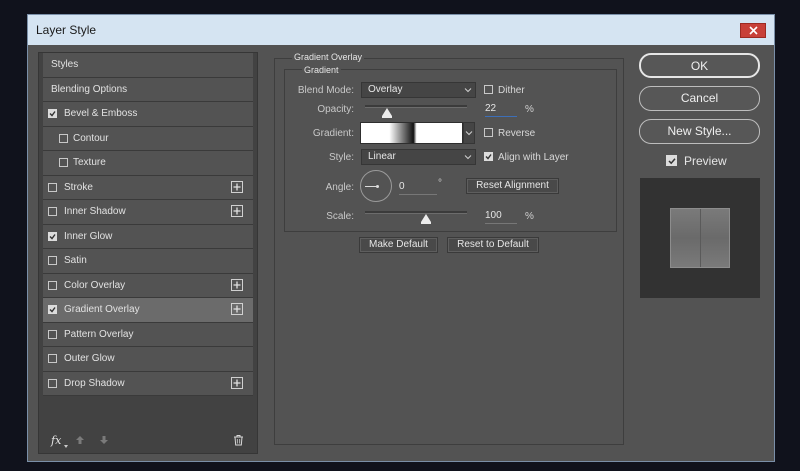 The width and height of the screenshot is (800, 471). Describe the element at coordinates (94, 383) in the screenshot. I see `style-row-label: Drop Shadow` at that location.